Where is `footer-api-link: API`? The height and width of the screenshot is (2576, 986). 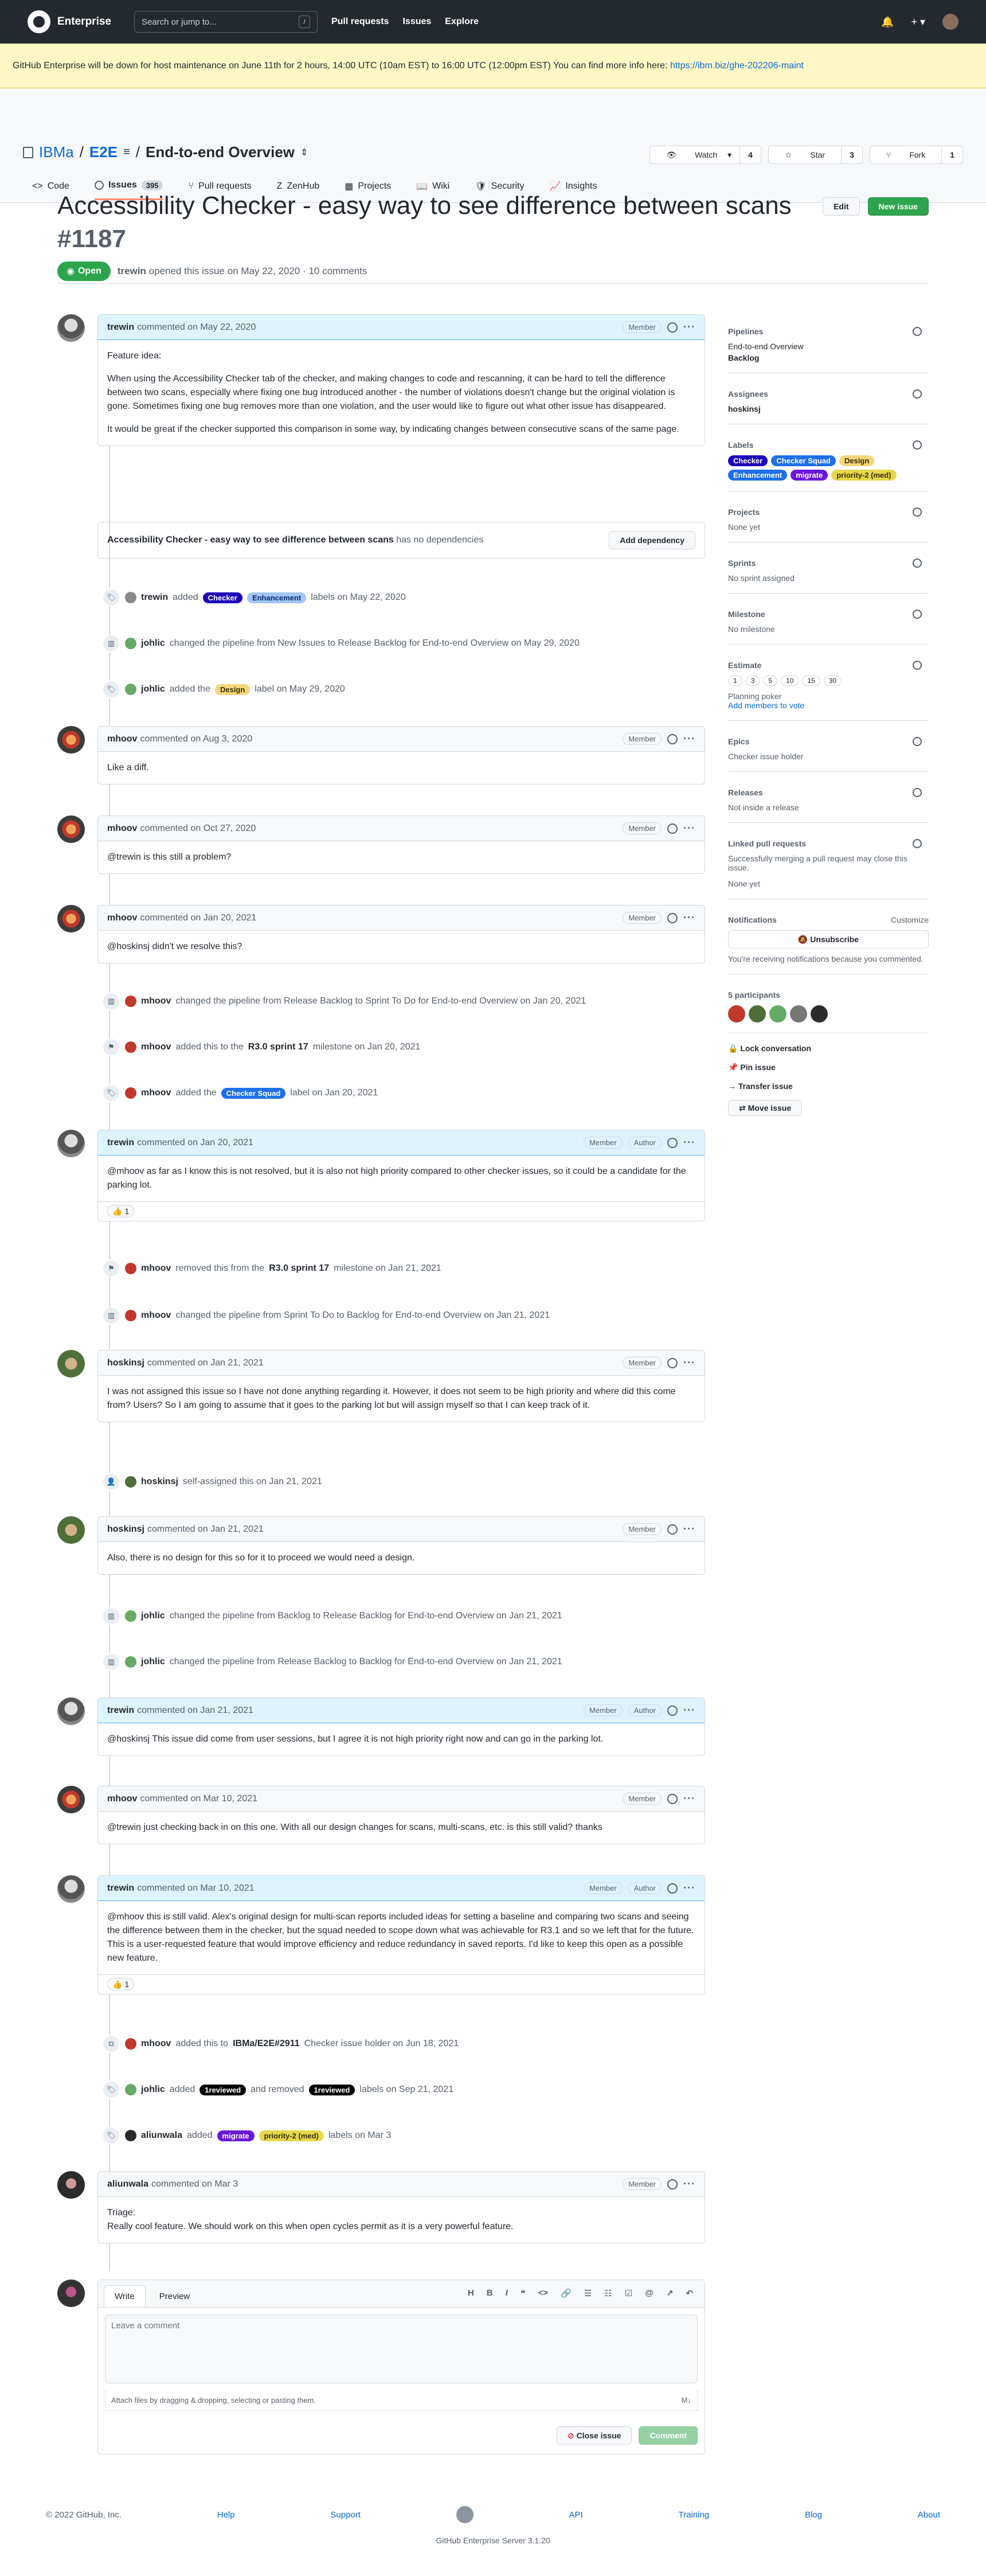
footer-api-link: API is located at coordinates (576, 2515).